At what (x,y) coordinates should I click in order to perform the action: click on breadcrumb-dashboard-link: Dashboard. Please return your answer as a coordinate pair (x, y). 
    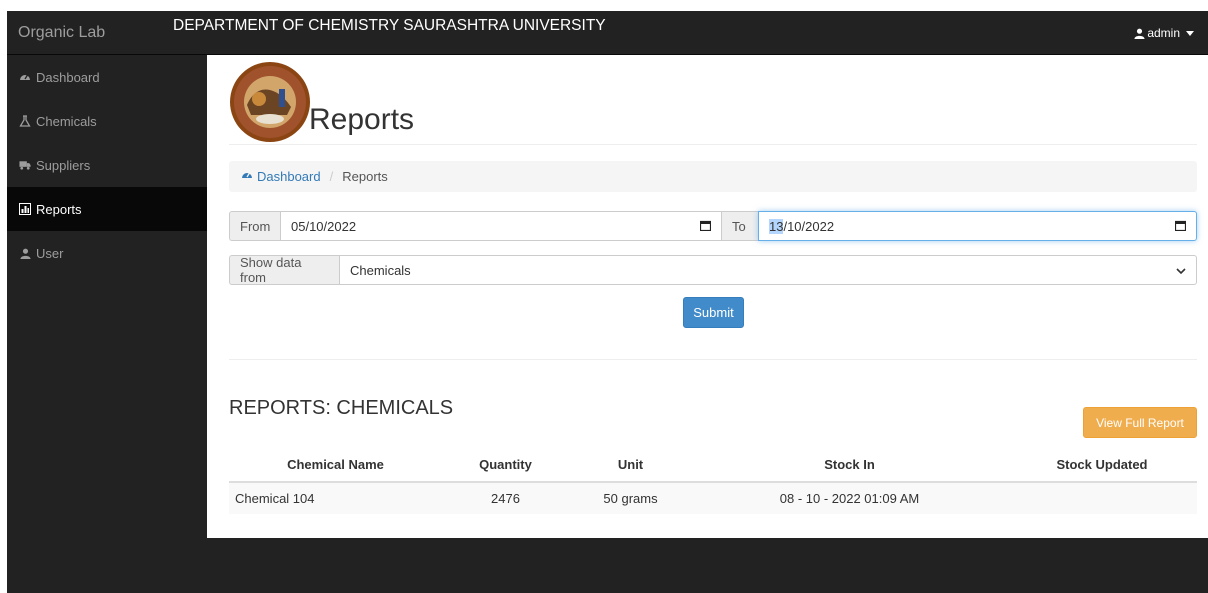
    Looking at the image, I should click on (281, 176).